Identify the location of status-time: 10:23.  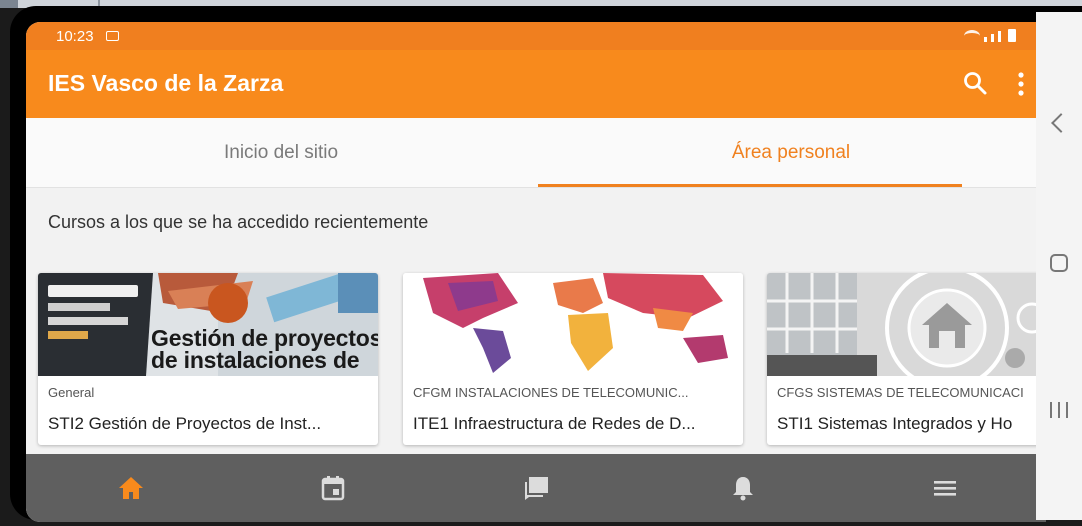
(75, 36).